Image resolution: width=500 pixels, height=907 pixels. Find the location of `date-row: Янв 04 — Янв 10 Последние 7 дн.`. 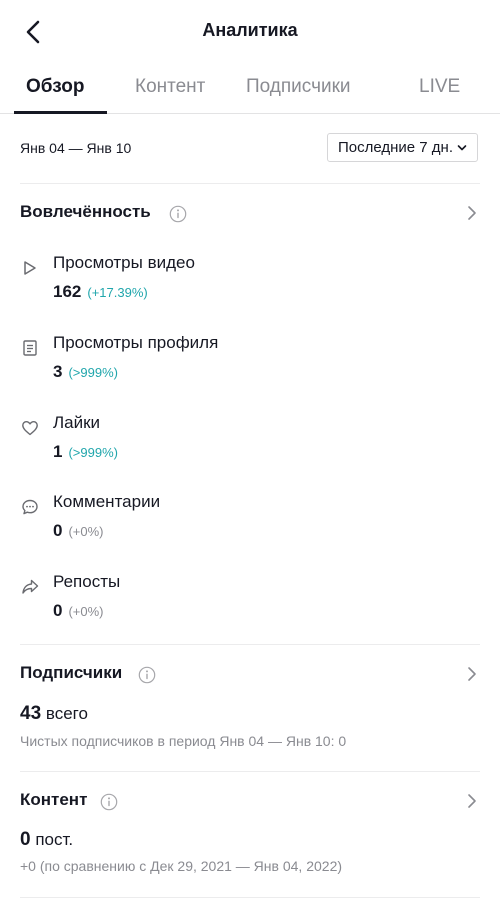

date-row: Янв 04 — Янв 10 Последние 7 дн. is located at coordinates (250, 149).